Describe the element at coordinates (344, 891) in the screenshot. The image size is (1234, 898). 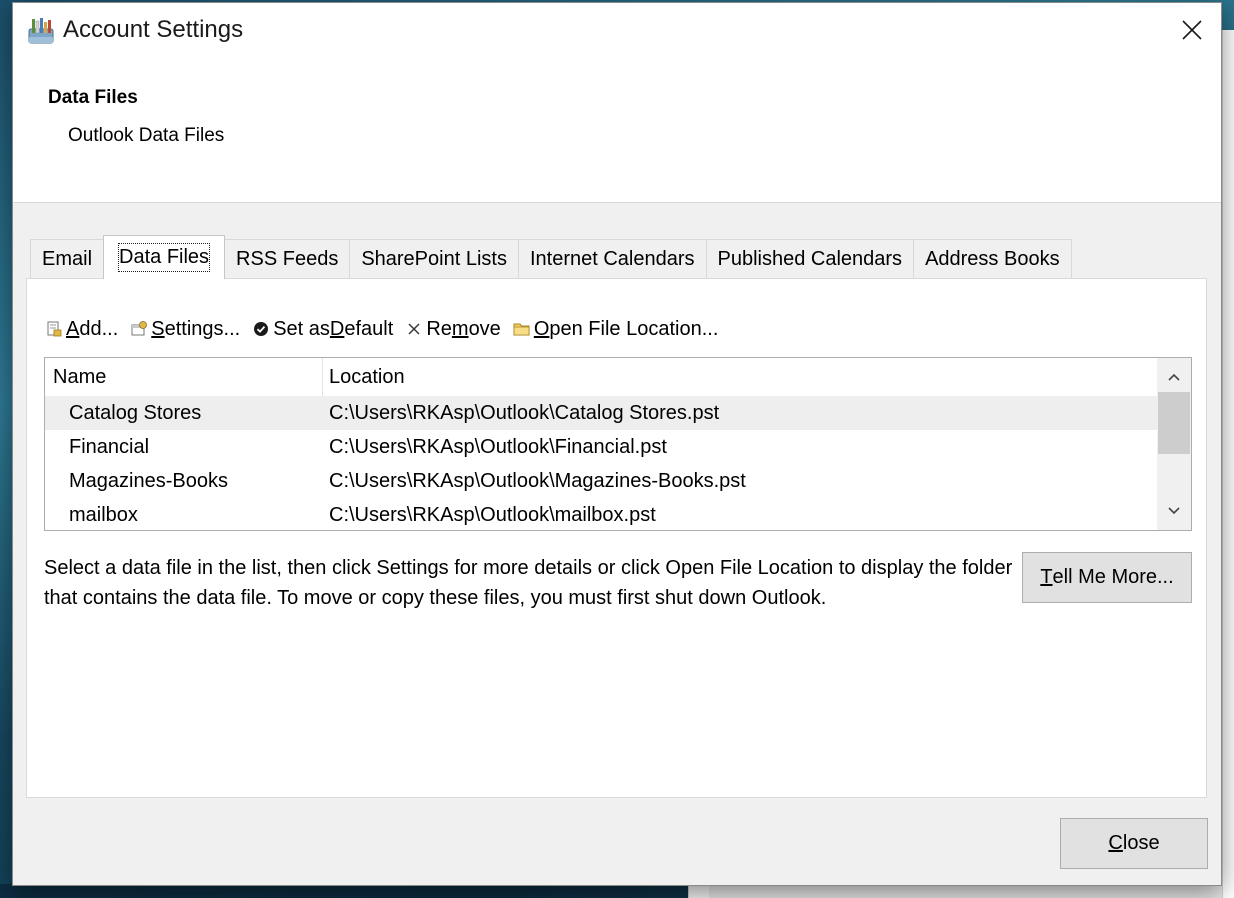
I see `desktop-strip` at that location.